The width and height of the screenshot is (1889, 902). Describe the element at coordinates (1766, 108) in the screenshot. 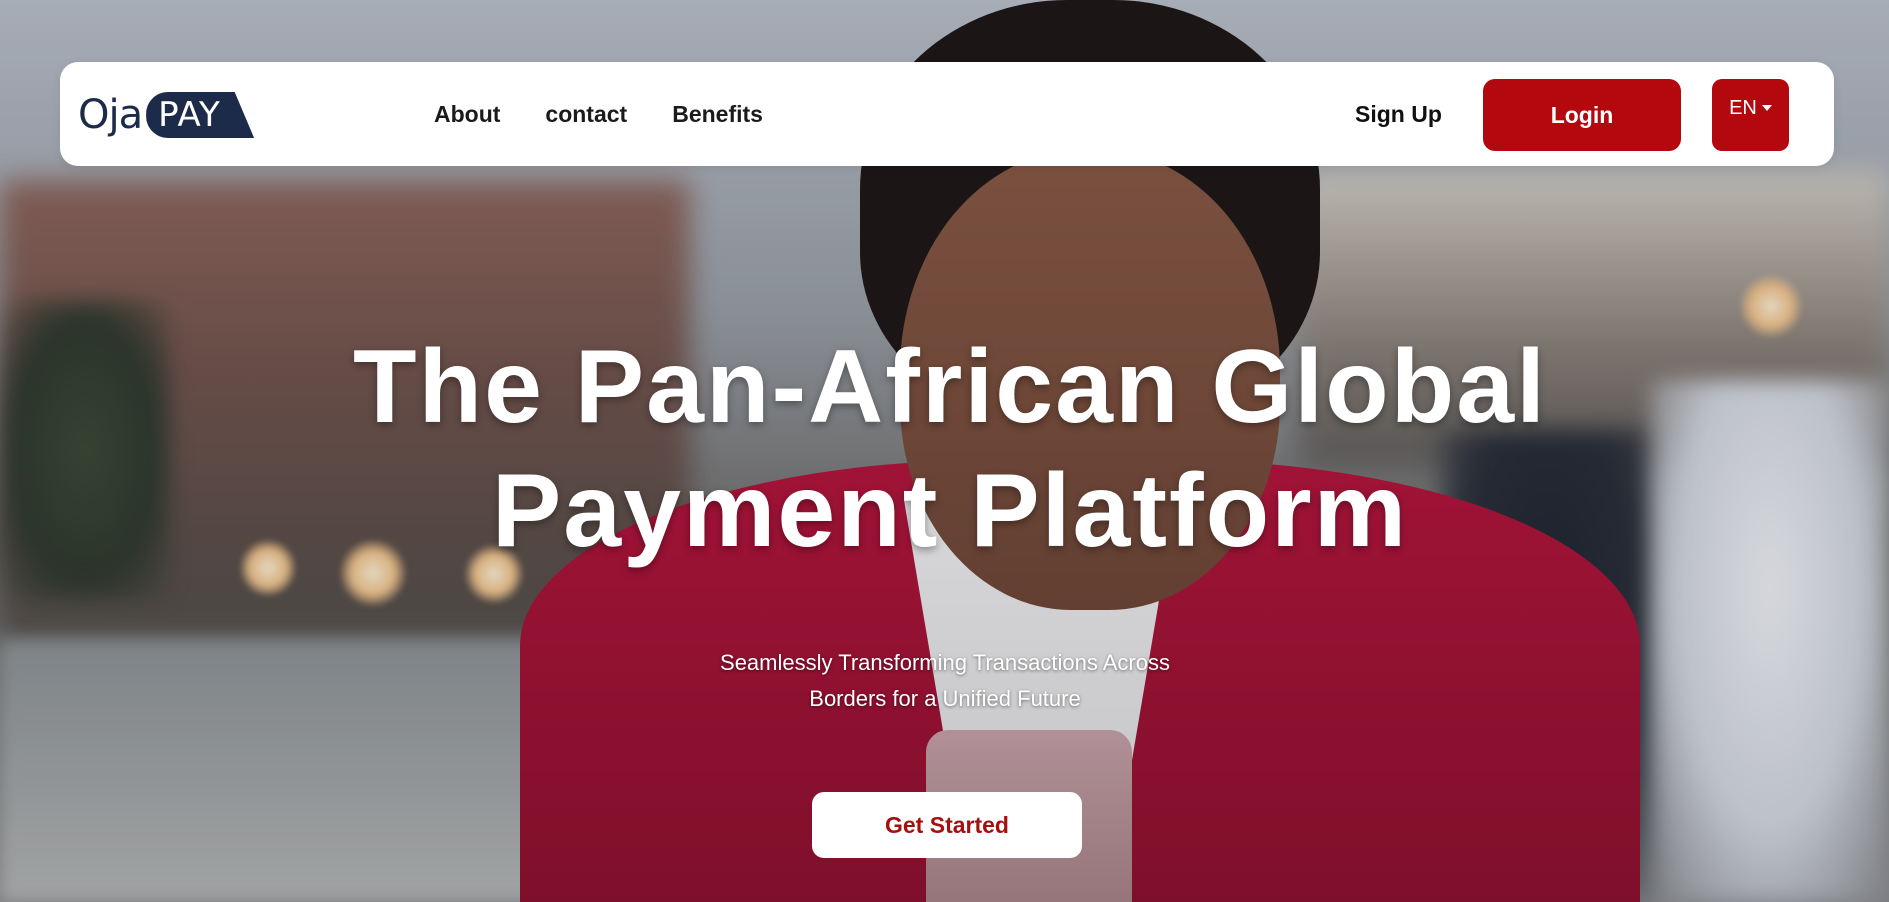

I see `caret-down-icon` at that location.